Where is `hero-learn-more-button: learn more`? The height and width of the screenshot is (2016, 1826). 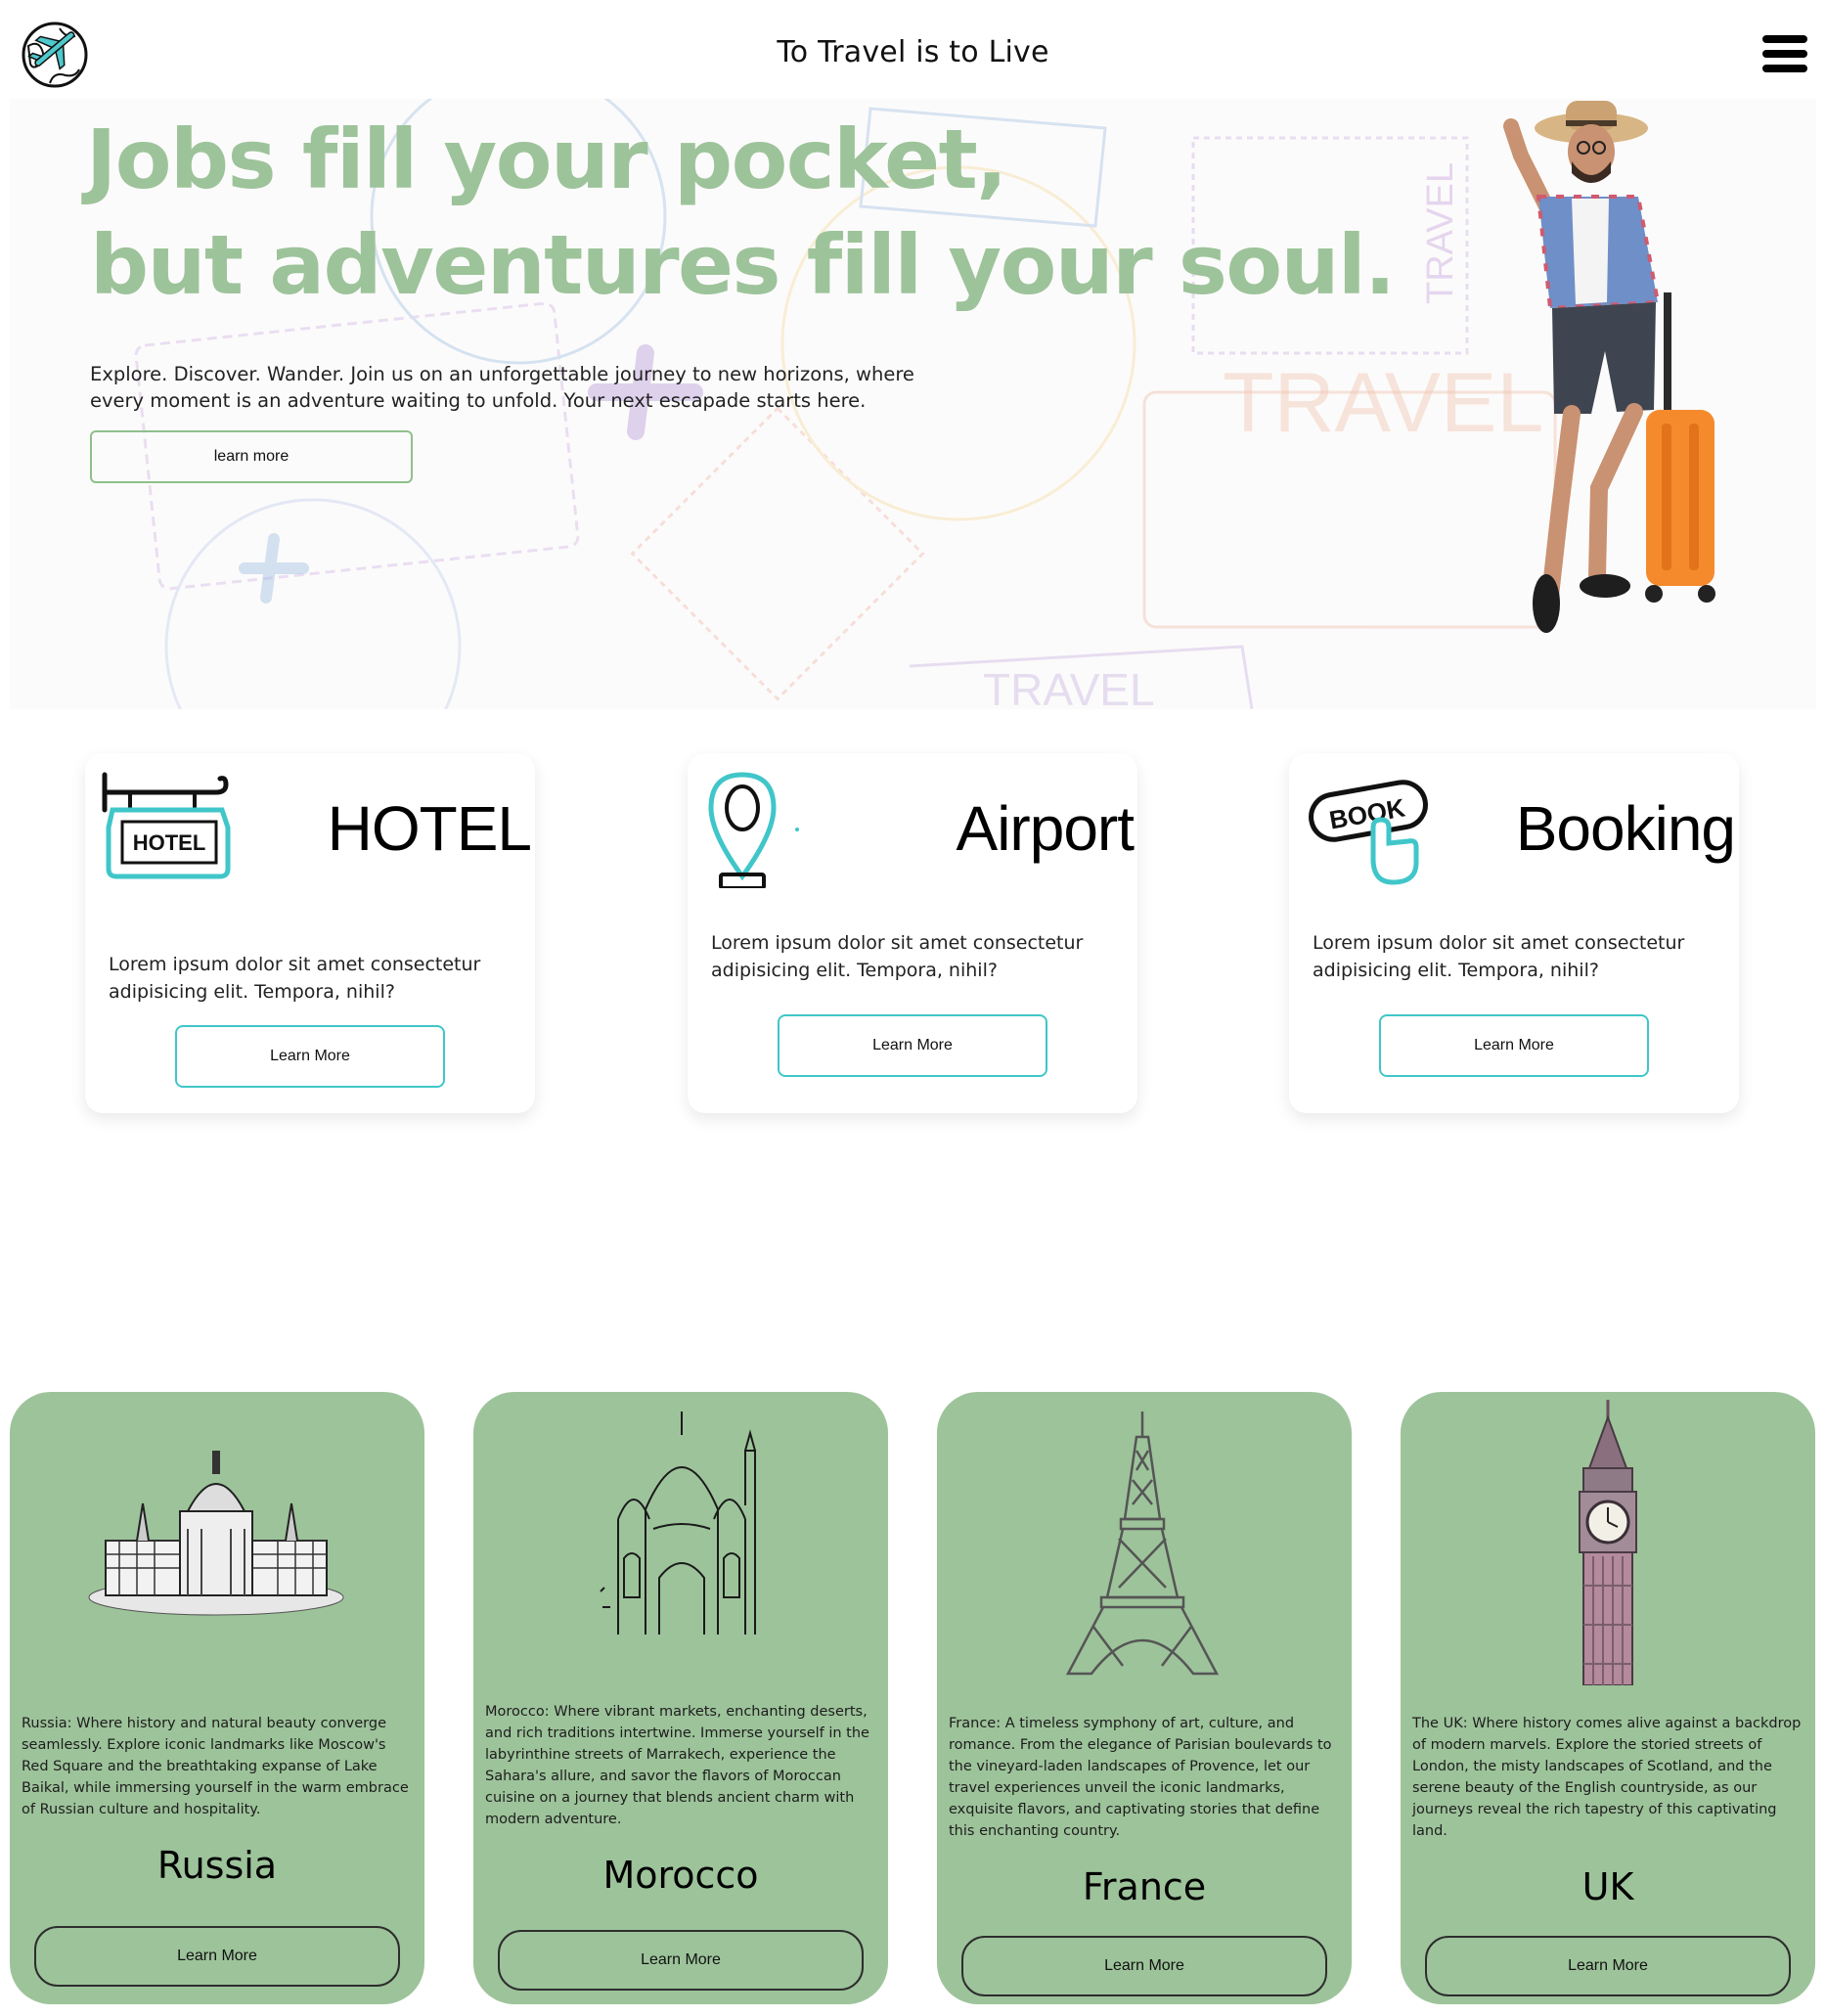 hero-learn-more-button: learn more is located at coordinates (251, 456).